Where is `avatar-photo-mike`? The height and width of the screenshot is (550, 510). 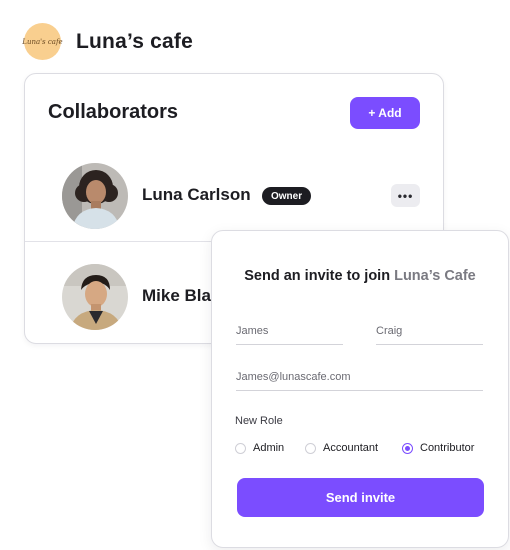 avatar-photo-mike is located at coordinates (95, 297).